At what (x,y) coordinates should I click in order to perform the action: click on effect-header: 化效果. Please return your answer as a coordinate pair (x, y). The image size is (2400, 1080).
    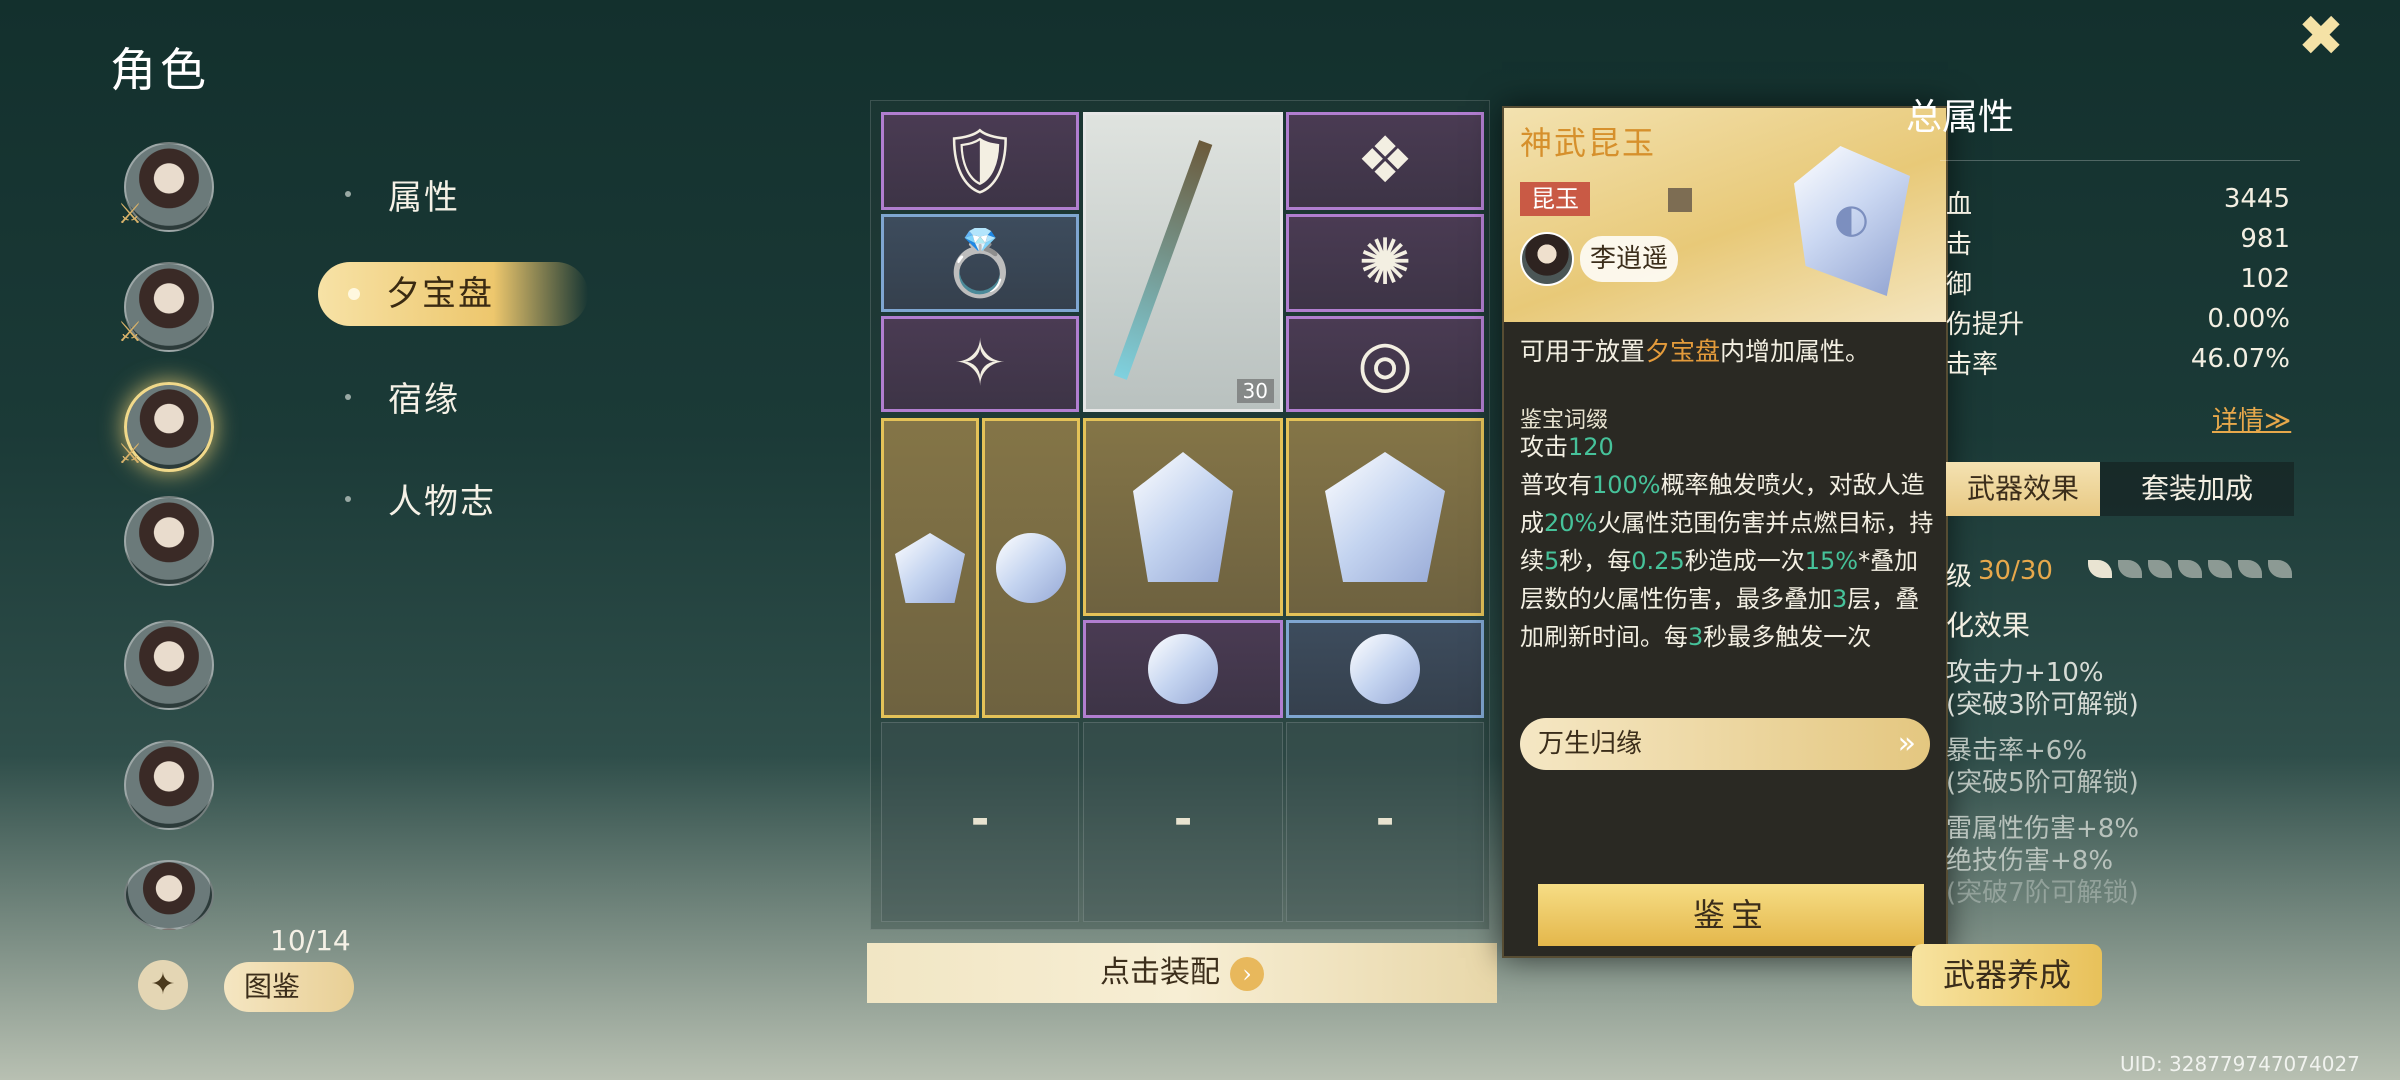
    Looking at the image, I should click on (1988, 625).